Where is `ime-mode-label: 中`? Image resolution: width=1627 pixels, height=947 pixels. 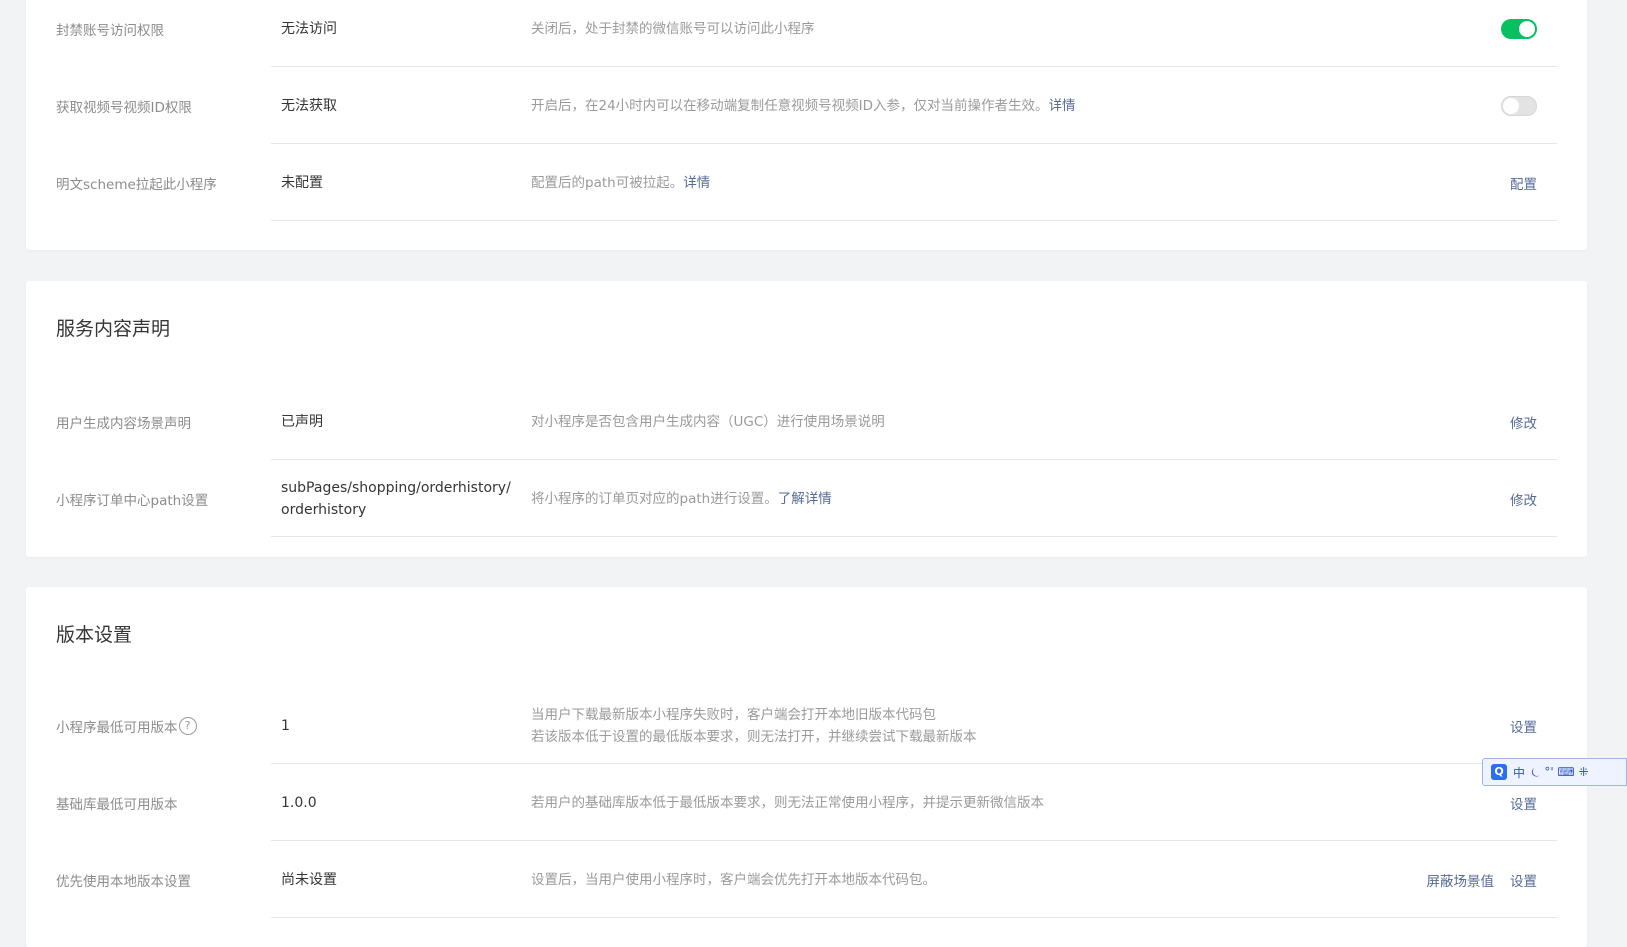 ime-mode-label: 中 is located at coordinates (1519, 772).